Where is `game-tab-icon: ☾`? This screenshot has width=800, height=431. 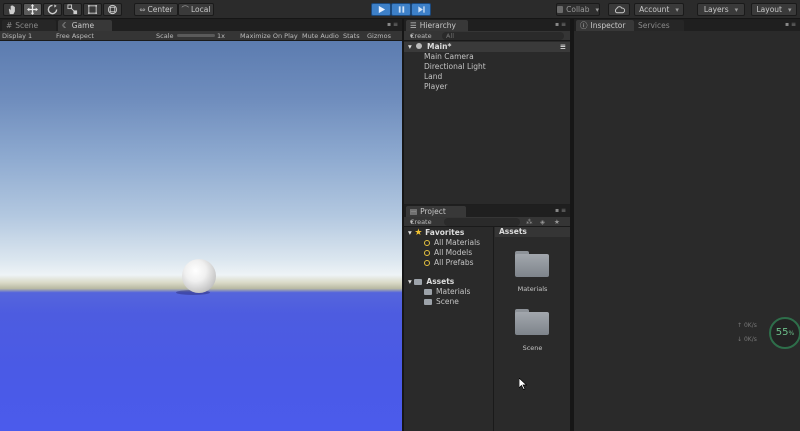
game-tab-icon: ☾ is located at coordinates (65, 25).